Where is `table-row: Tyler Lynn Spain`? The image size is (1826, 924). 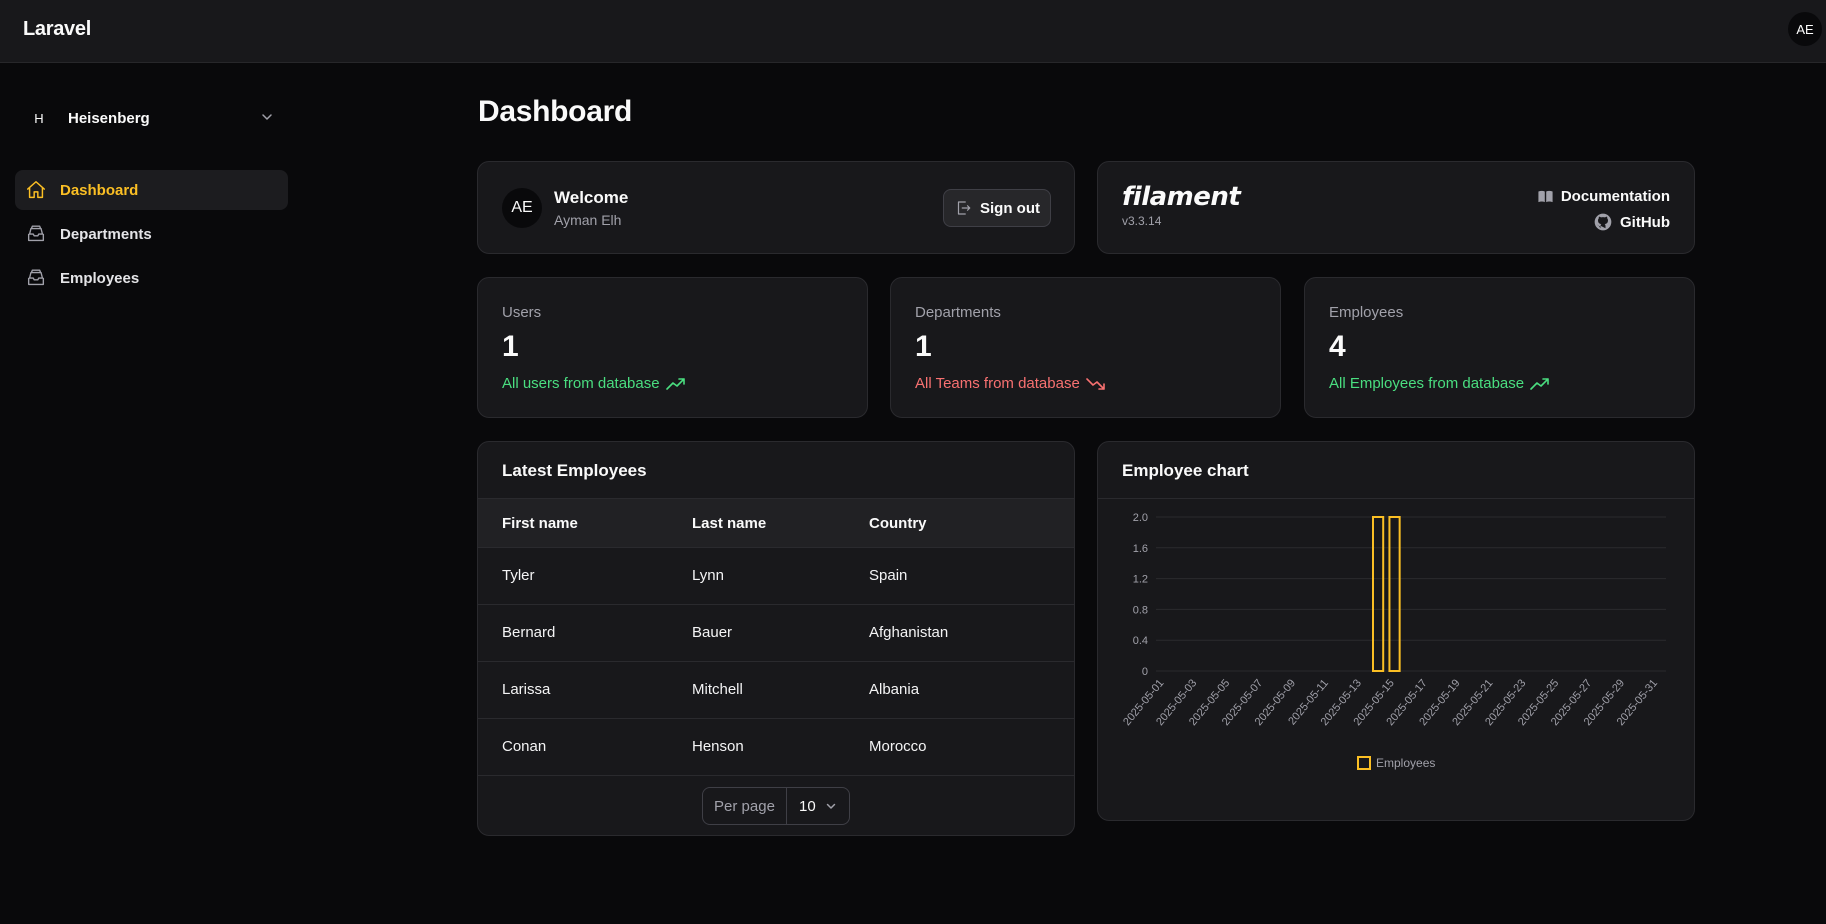 table-row: Tyler Lynn Spain is located at coordinates (776, 576).